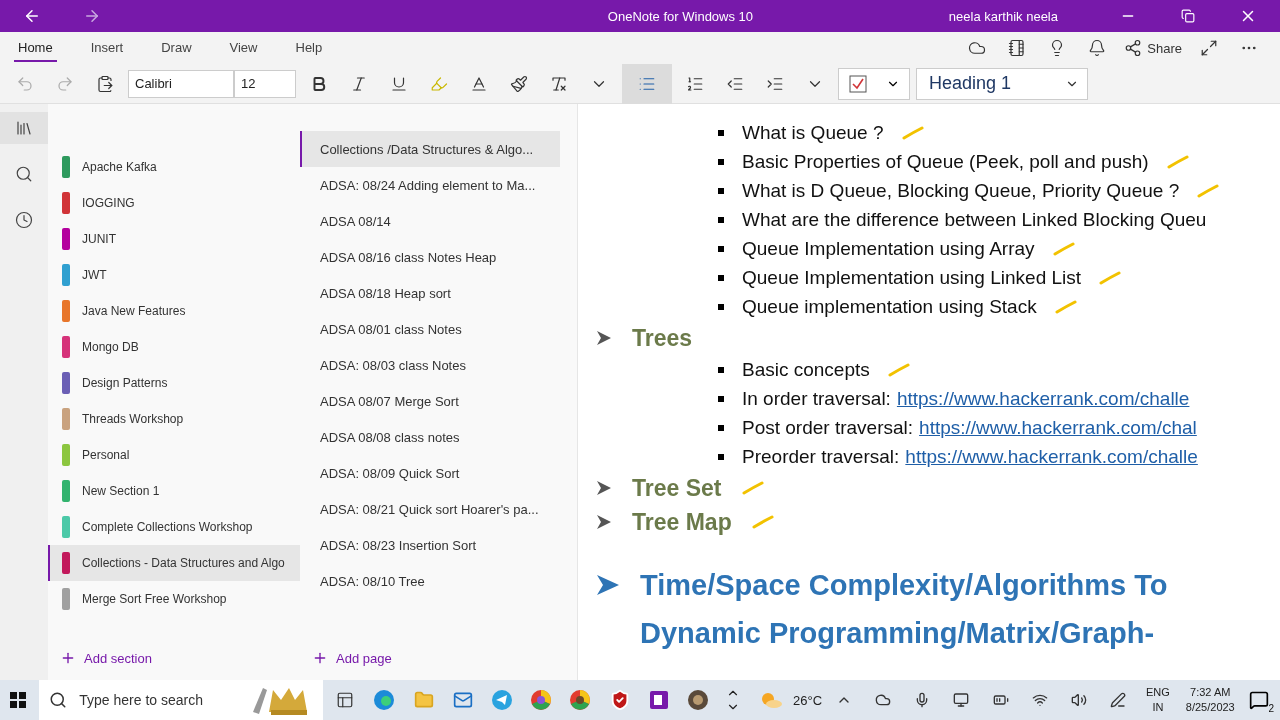 The image size is (1280, 720). Describe the element at coordinates (181, 700) in the screenshot. I see `search-field: Type here to search` at that location.